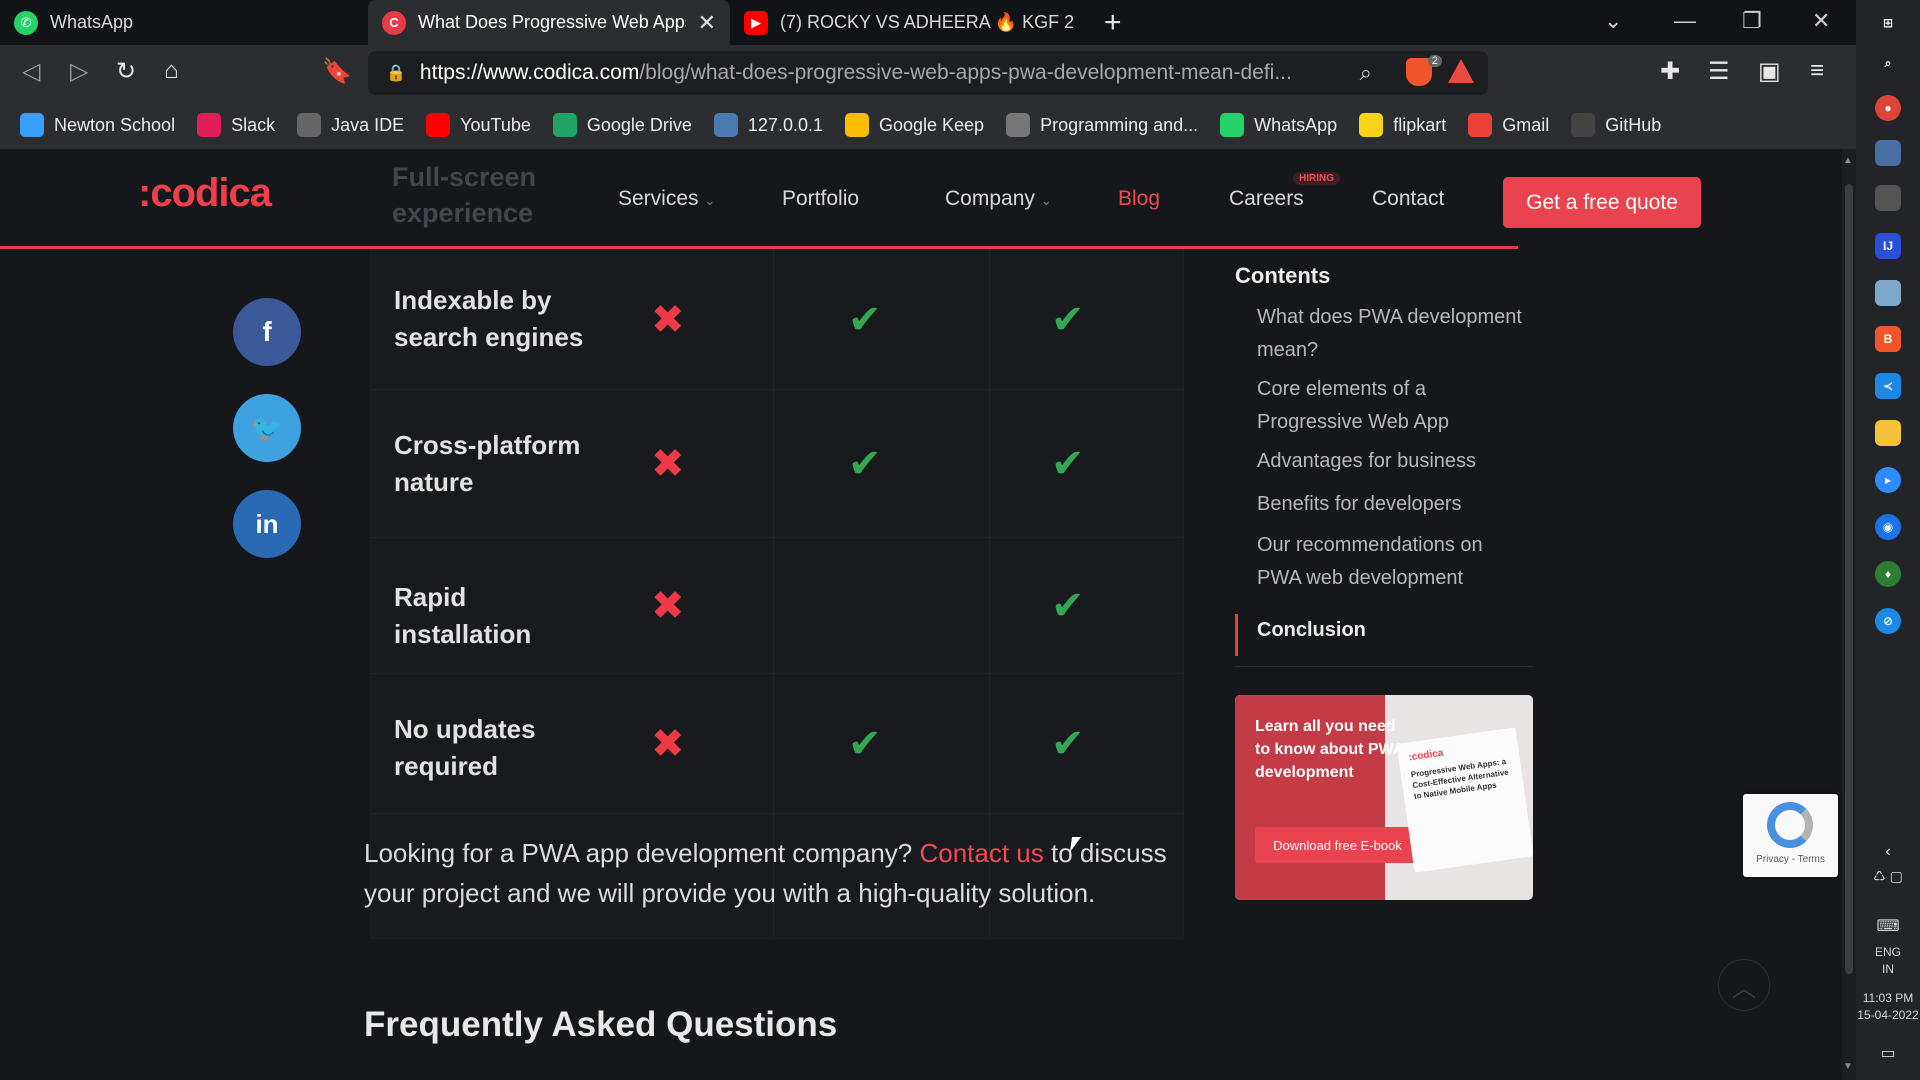 Image resolution: width=1920 pixels, height=1080 pixels. What do you see at coordinates (1790, 825) in the screenshot?
I see `recaptcha-icon` at bounding box center [1790, 825].